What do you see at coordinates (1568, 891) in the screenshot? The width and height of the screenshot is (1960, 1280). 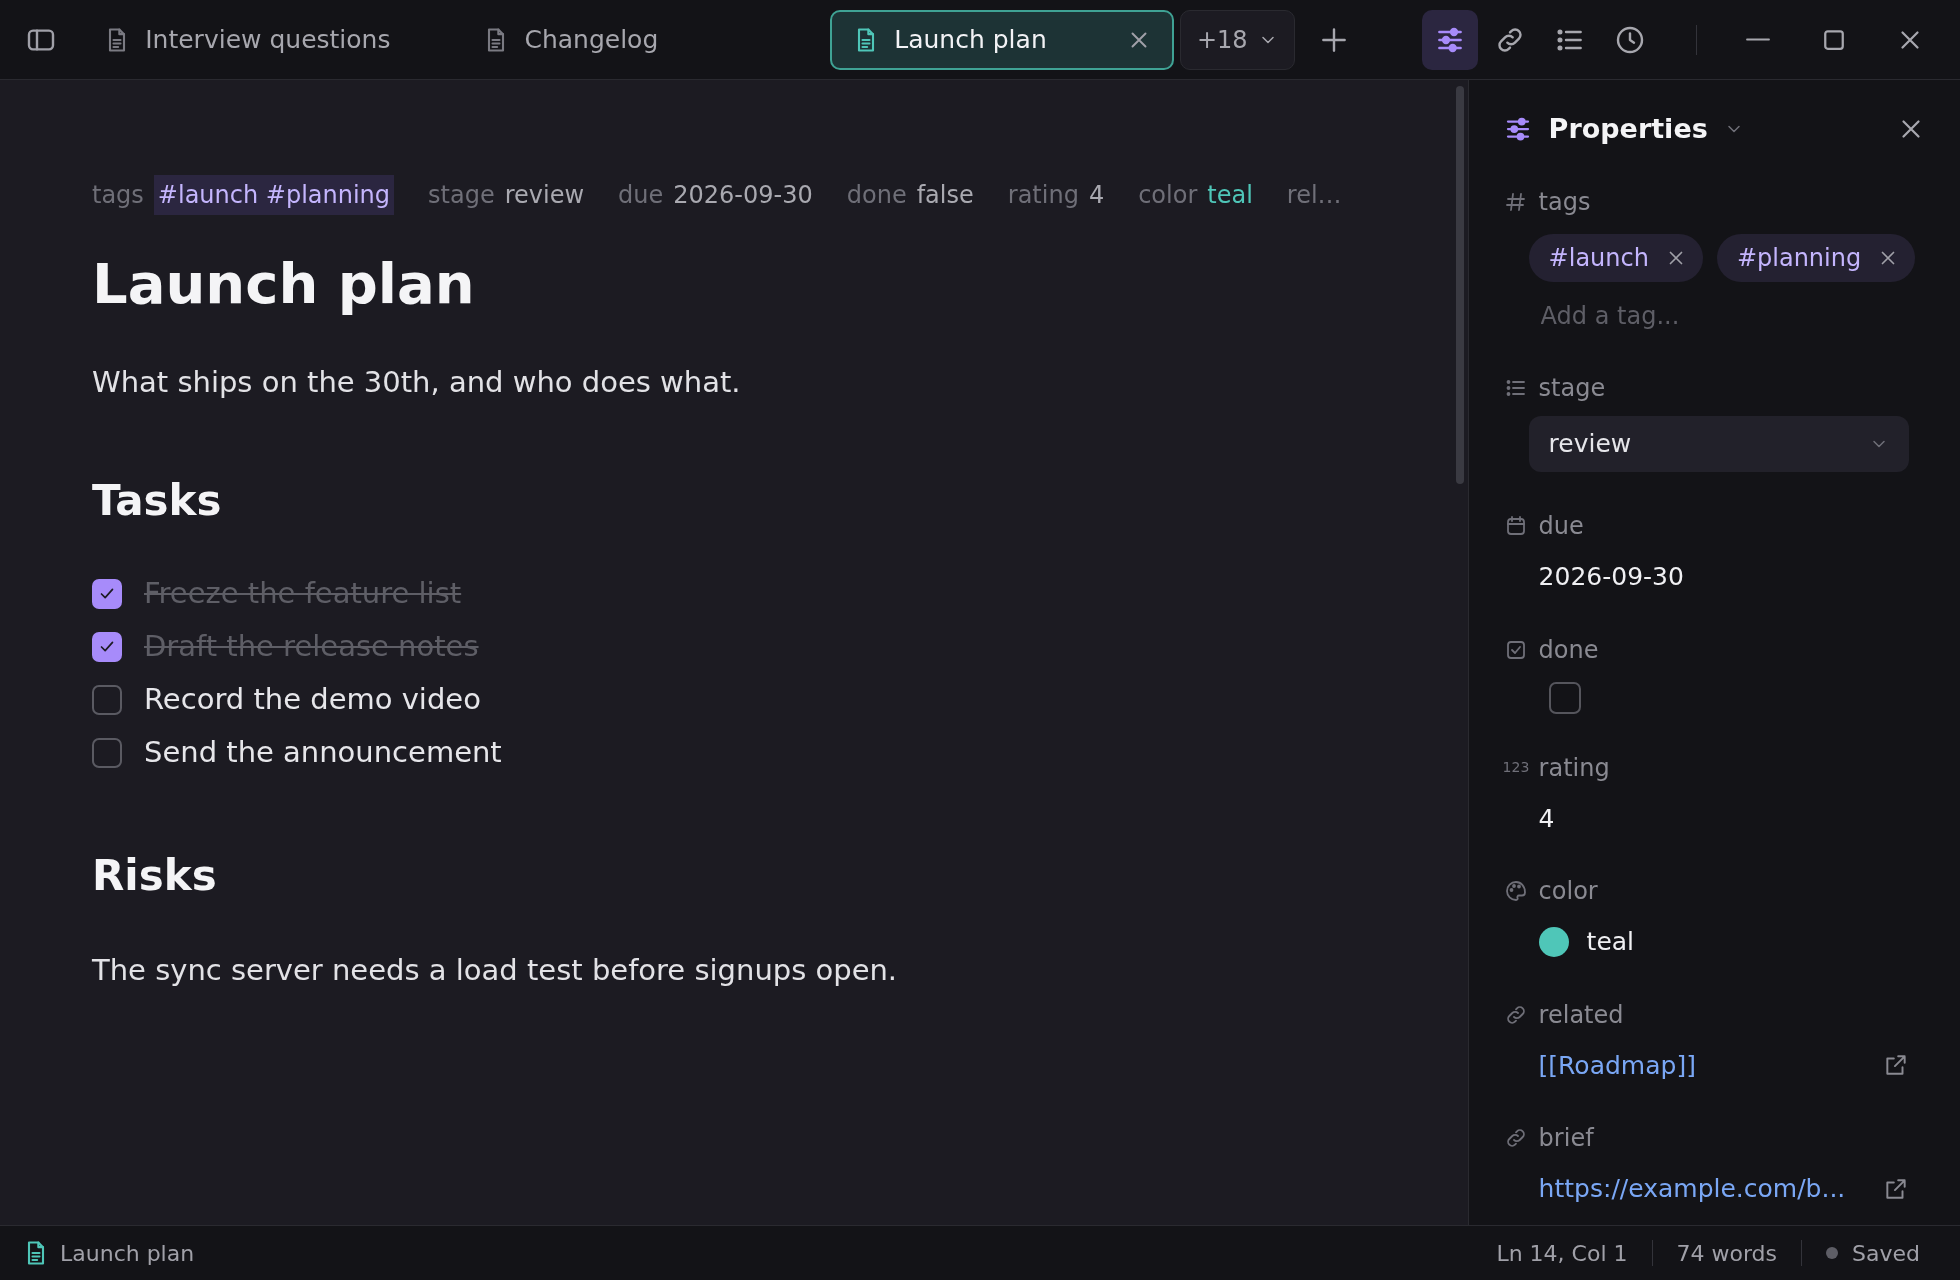 I see `property-label: color` at bounding box center [1568, 891].